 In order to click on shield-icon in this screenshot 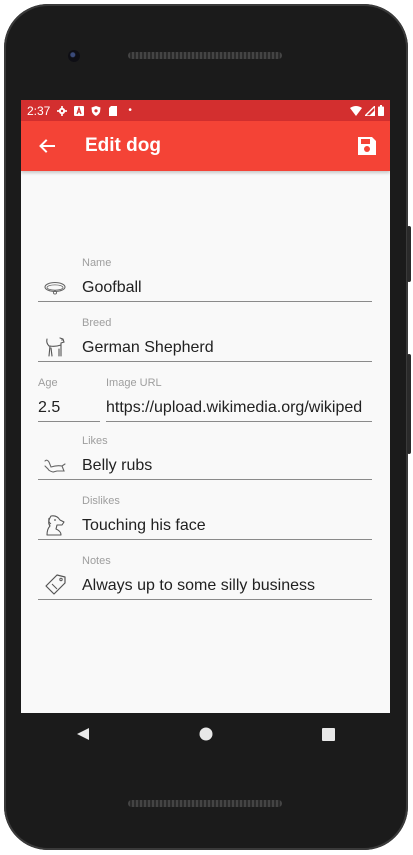, I will do `click(96, 110)`.